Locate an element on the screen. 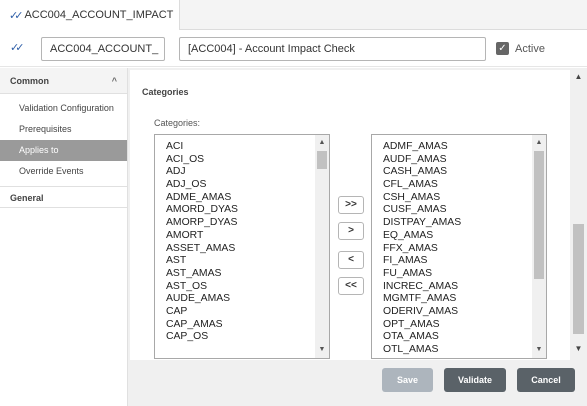 The image size is (587, 406). list-item: ADME_AMAS is located at coordinates (202, 198).